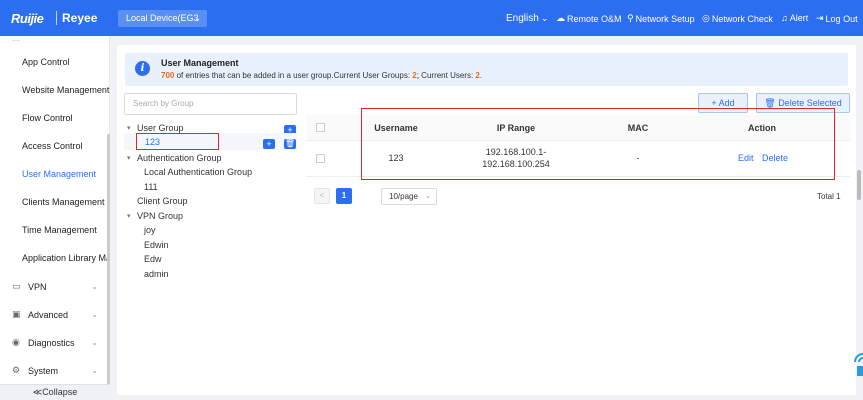  Describe the element at coordinates (859, 185) in the screenshot. I see `page-scrollbar` at that location.